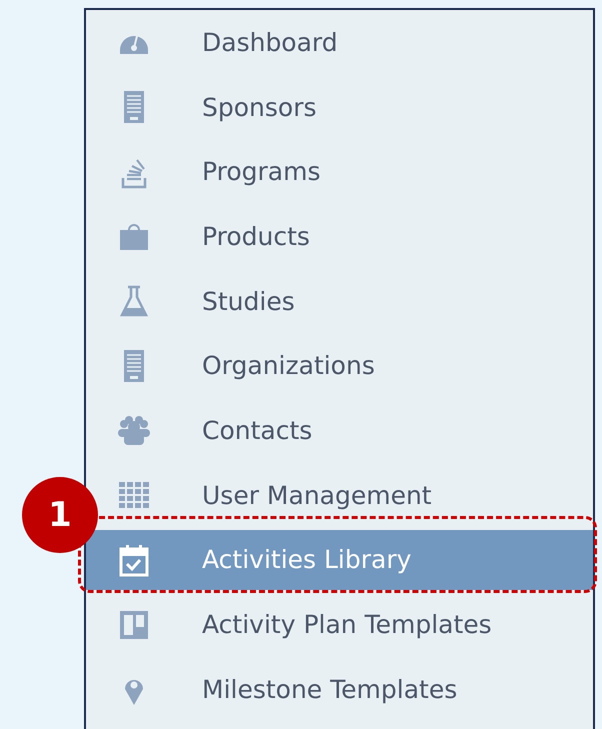 The width and height of the screenshot is (602, 729). I want to click on sidebar-item: Organizations, so click(354, 366).